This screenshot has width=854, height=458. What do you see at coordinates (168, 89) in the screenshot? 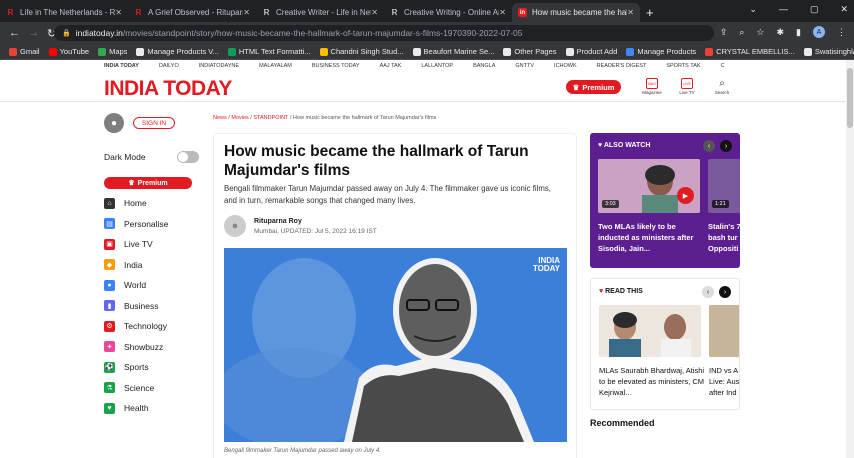
I see `india-today-logo: INDIA TODAY` at bounding box center [168, 89].